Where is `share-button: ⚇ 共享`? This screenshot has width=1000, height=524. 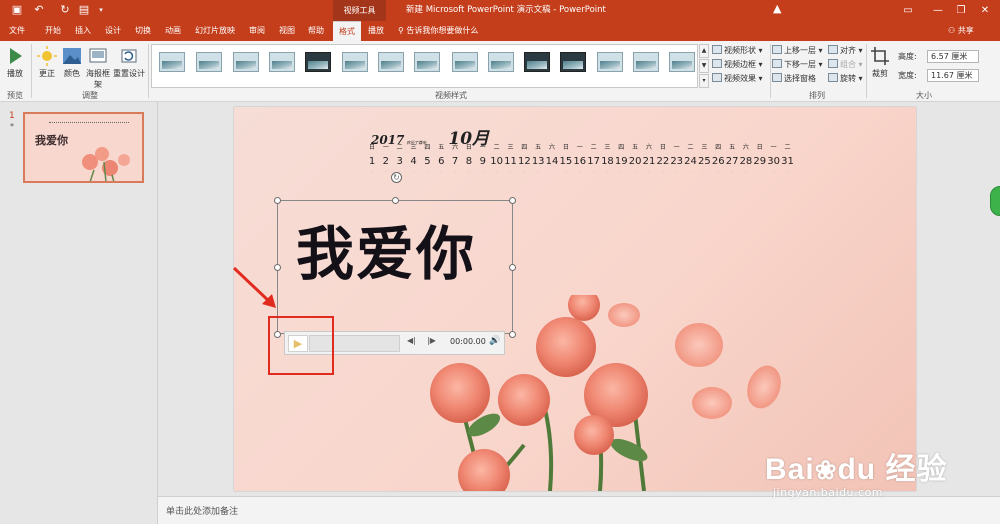
share-button: ⚇ 共享 is located at coordinates (961, 31).